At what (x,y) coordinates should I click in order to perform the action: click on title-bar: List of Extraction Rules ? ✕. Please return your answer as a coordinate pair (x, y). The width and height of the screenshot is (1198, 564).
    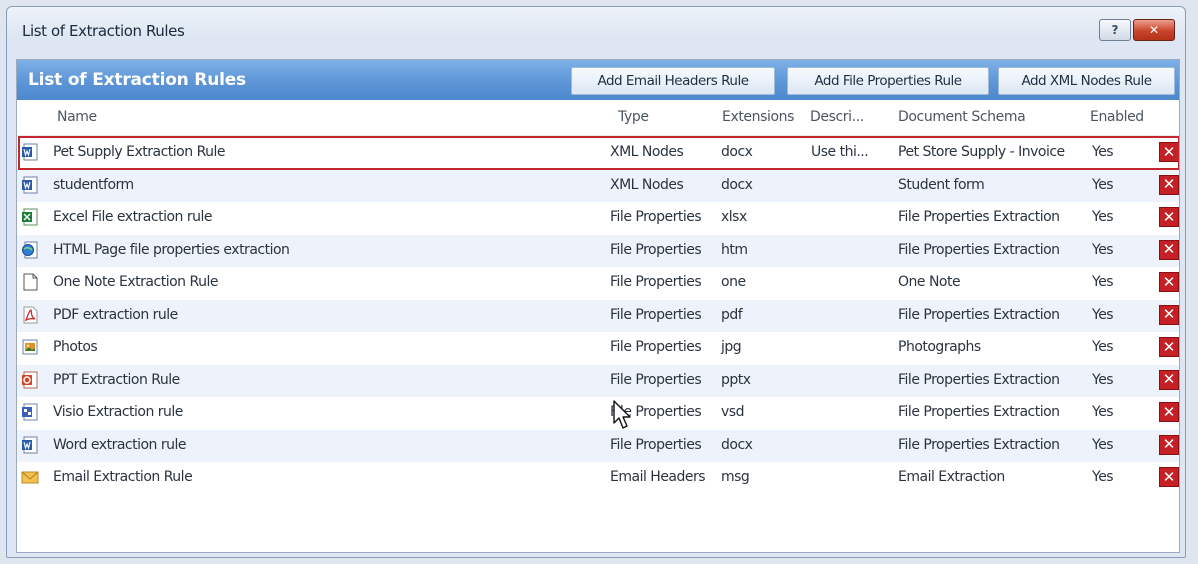
    Looking at the image, I should click on (596, 29).